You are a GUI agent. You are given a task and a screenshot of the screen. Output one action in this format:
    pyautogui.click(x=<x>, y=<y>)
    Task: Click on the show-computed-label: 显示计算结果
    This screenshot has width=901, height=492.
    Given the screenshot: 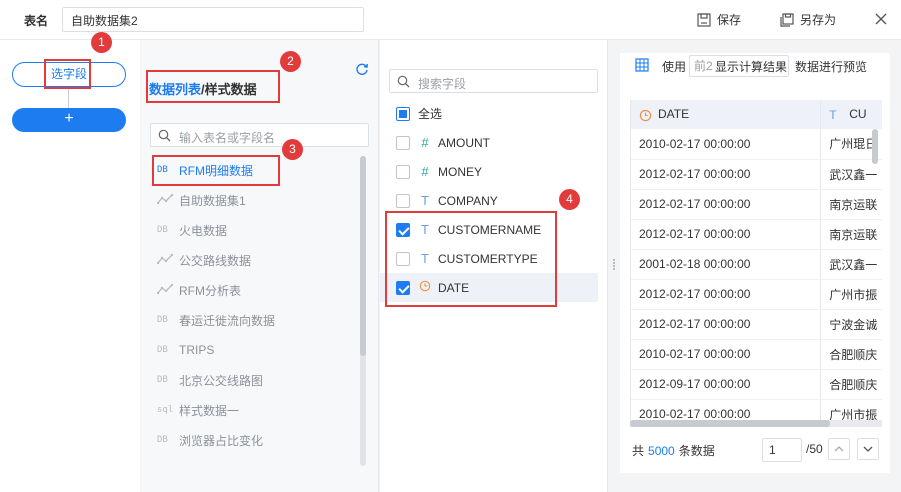 What is the action you would take?
    pyautogui.click(x=751, y=66)
    